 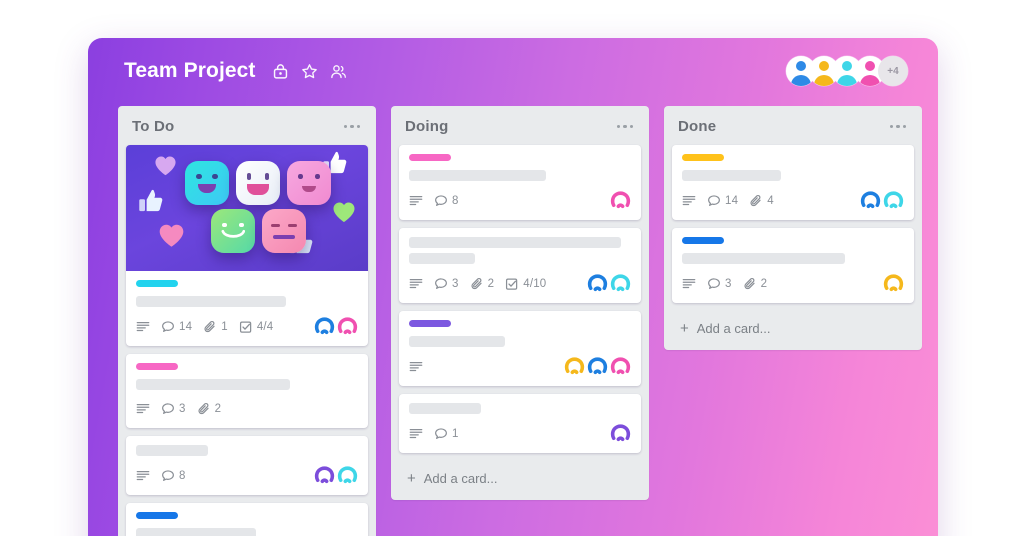 What do you see at coordinates (728, 283) in the screenshot?
I see `badge-comments-value: 3` at bounding box center [728, 283].